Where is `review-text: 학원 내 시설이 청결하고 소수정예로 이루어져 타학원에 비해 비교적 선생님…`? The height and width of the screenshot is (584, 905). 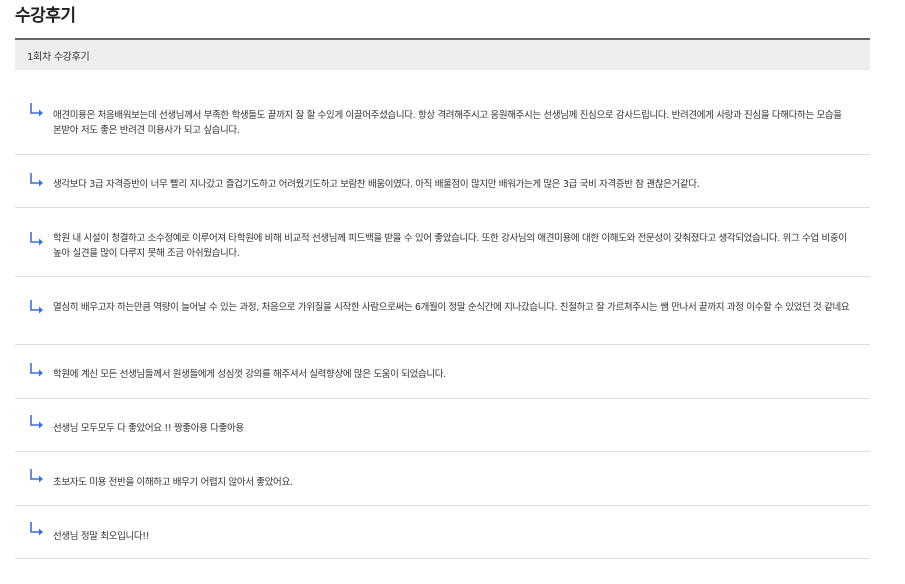
review-text: 학원 내 시설이 청결하고 소수정예로 이루어져 타학원에 비해 비교적 선생님… is located at coordinates (450, 246).